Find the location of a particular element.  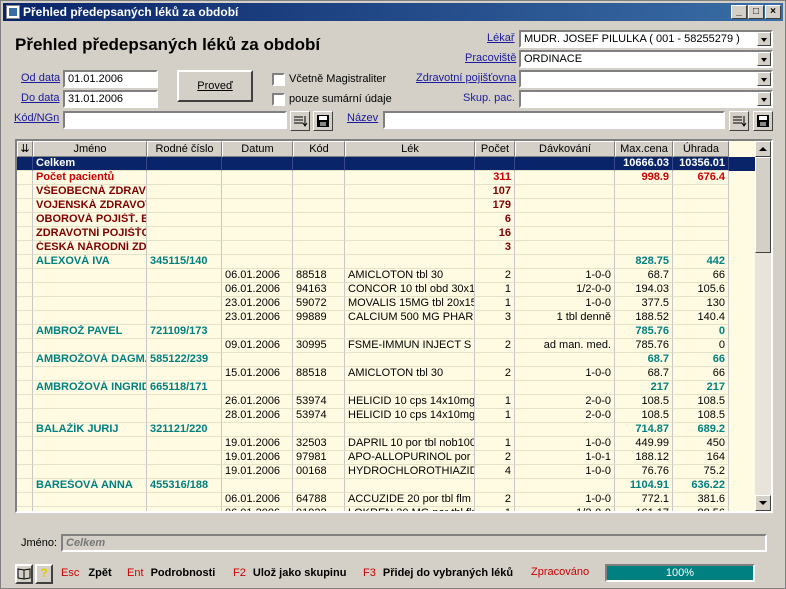

table-row: ČESKÁ NÁRODNÍ ZDRAVOTNÍ 3 is located at coordinates (387, 248).